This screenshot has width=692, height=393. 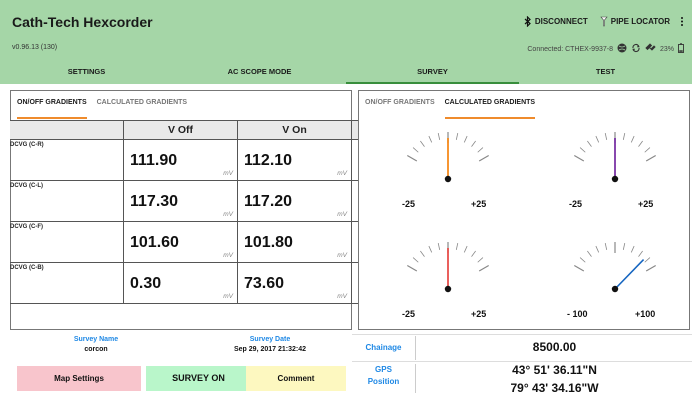 What do you see at coordinates (181, 130) in the screenshot?
I see `table-header-v-off: V Off` at bounding box center [181, 130].